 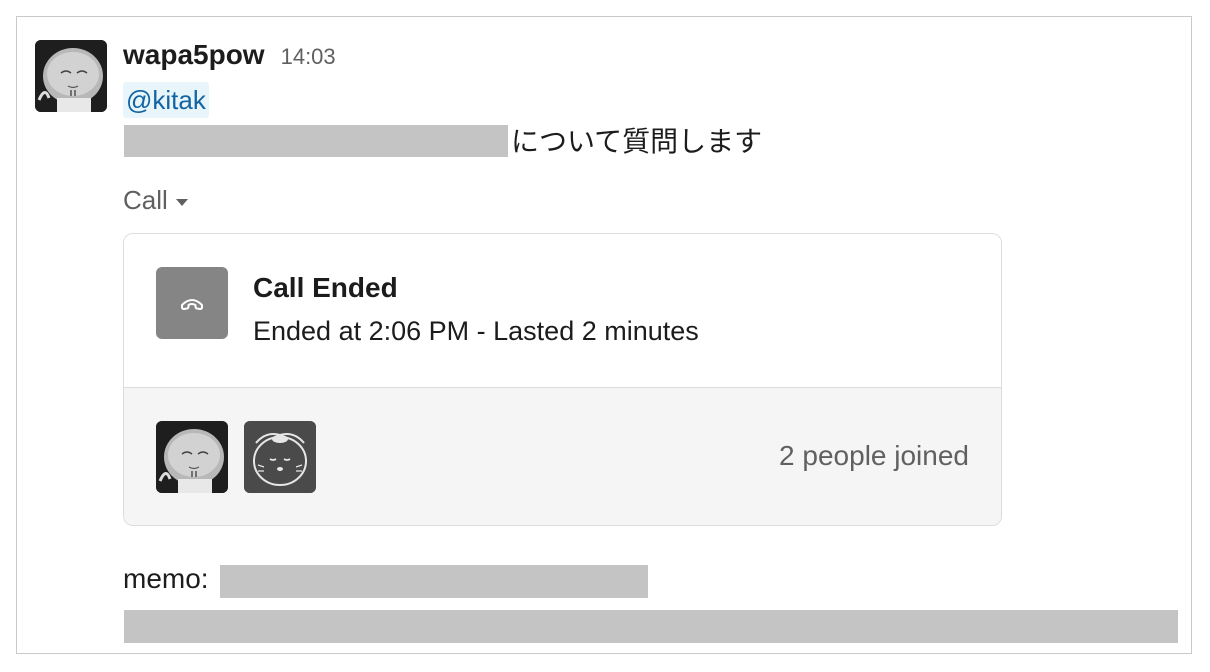 What do you see at coordinates (562, 456) in the screenshot?
I see `call-participants: 2 people joined` at bounding box center [562, 456].